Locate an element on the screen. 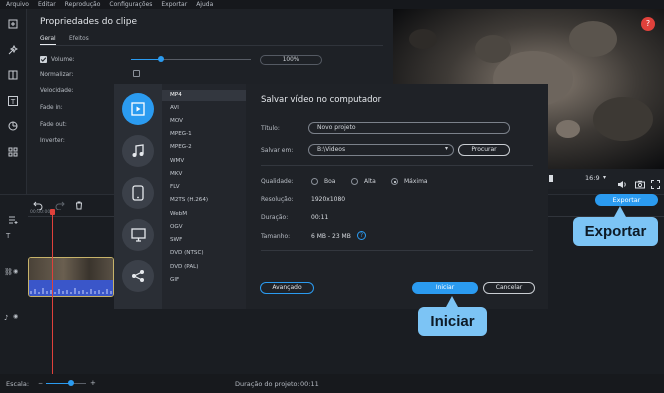 The height and width of the screenshot is (393, 664). format-item: MPEG-1 is located at coordinates (208, 134).